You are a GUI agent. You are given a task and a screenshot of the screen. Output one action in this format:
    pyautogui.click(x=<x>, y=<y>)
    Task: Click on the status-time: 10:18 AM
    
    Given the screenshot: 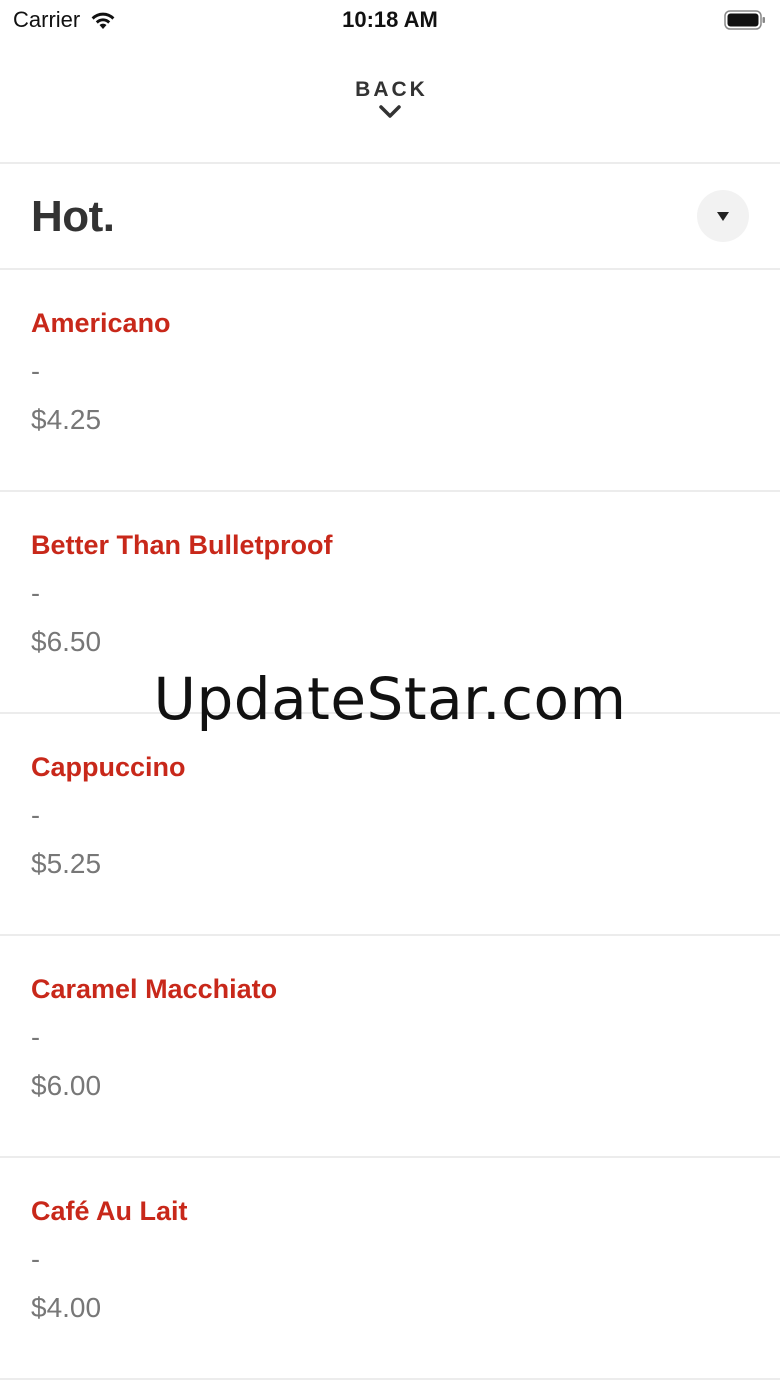 What is the action you would take?
    pyautogui.click(x=390, y=19)
    